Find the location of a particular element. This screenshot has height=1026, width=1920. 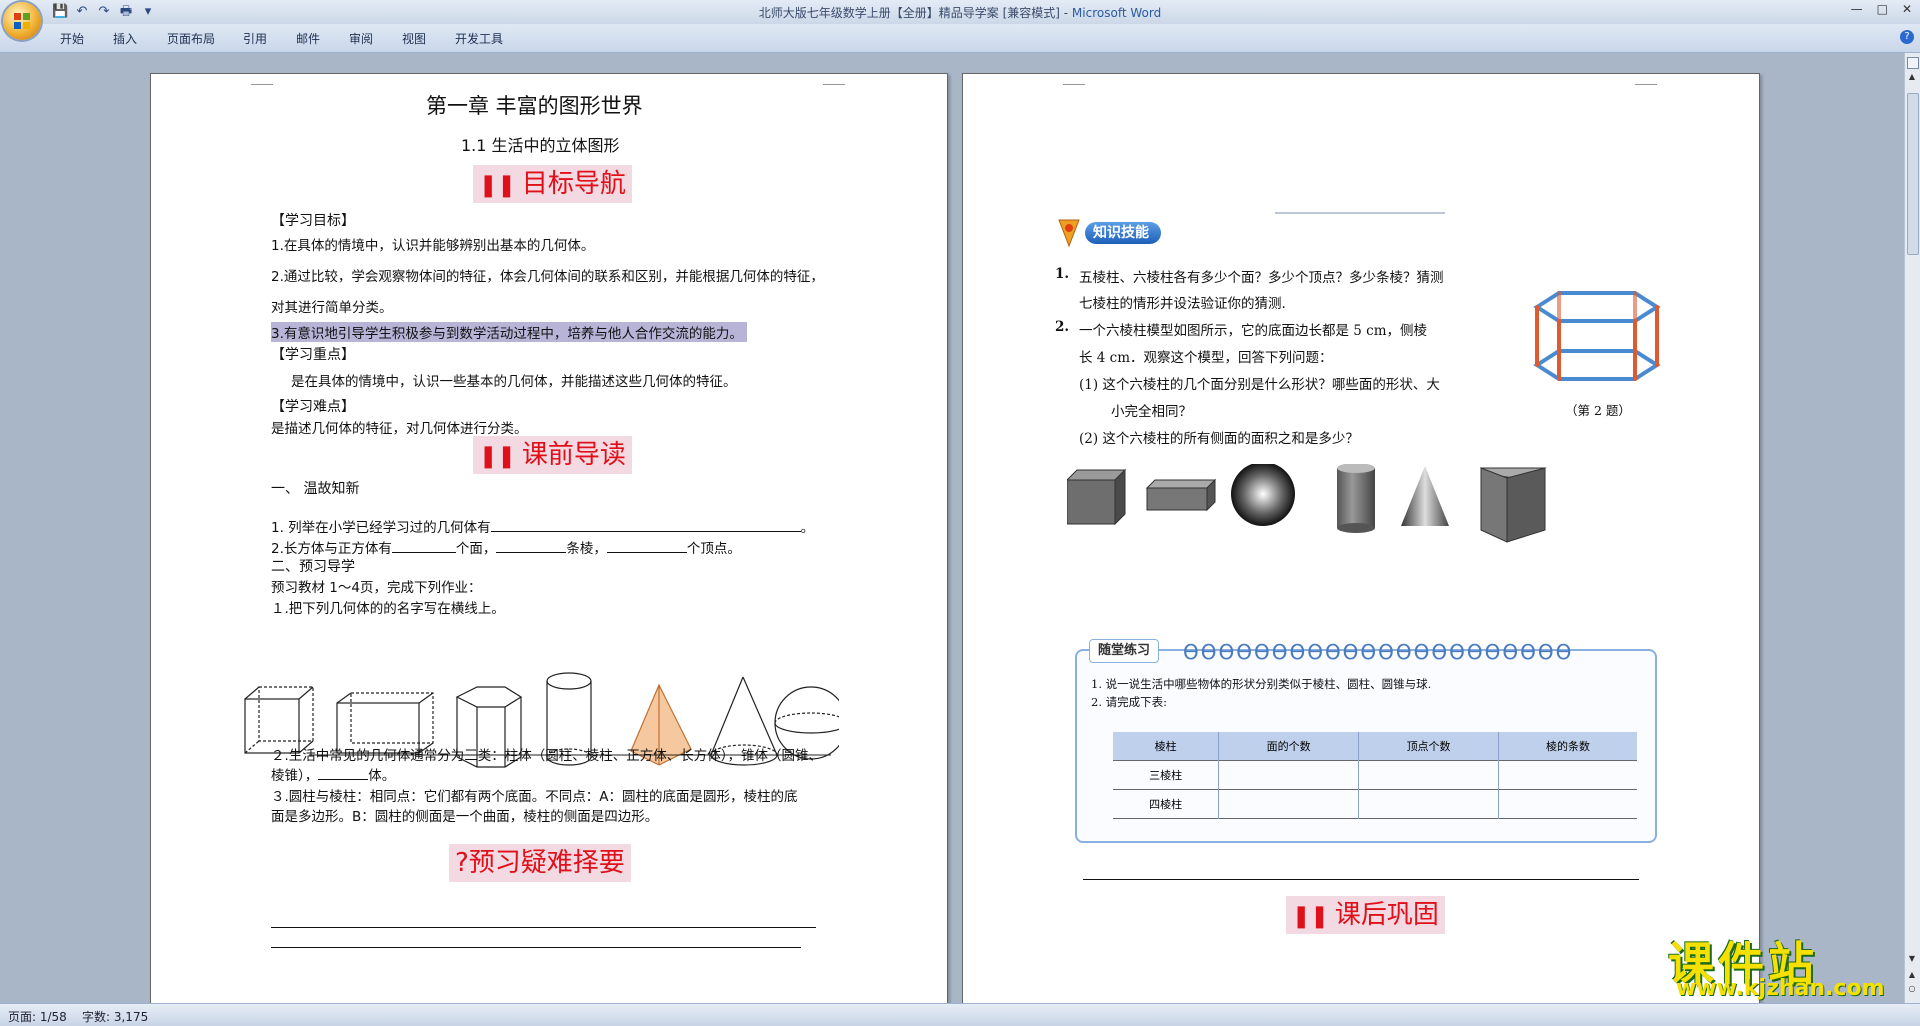

prism-object is located at coordinates (1513, 505).